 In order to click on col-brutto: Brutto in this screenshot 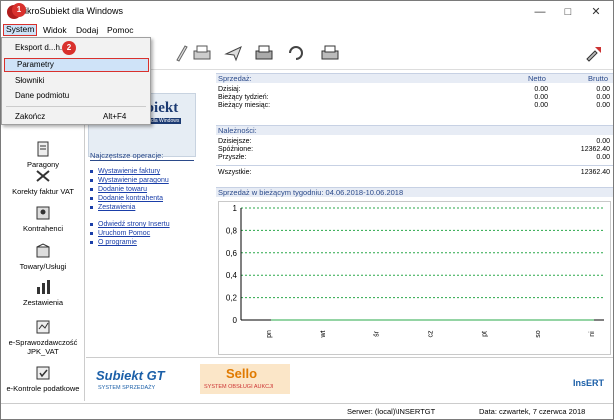, I will do `click(598, 78)`.